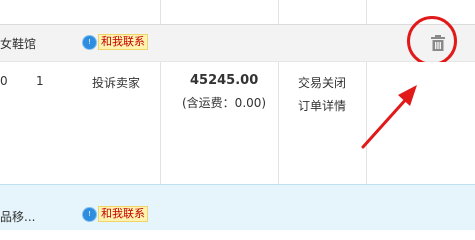 Image resolution: width=475 pixels, height=240 pixels. What do you see at coordinates (4, 81) in the screenshot?
I see `item-cell-fragment: 0` at bounding box center [4, 81].